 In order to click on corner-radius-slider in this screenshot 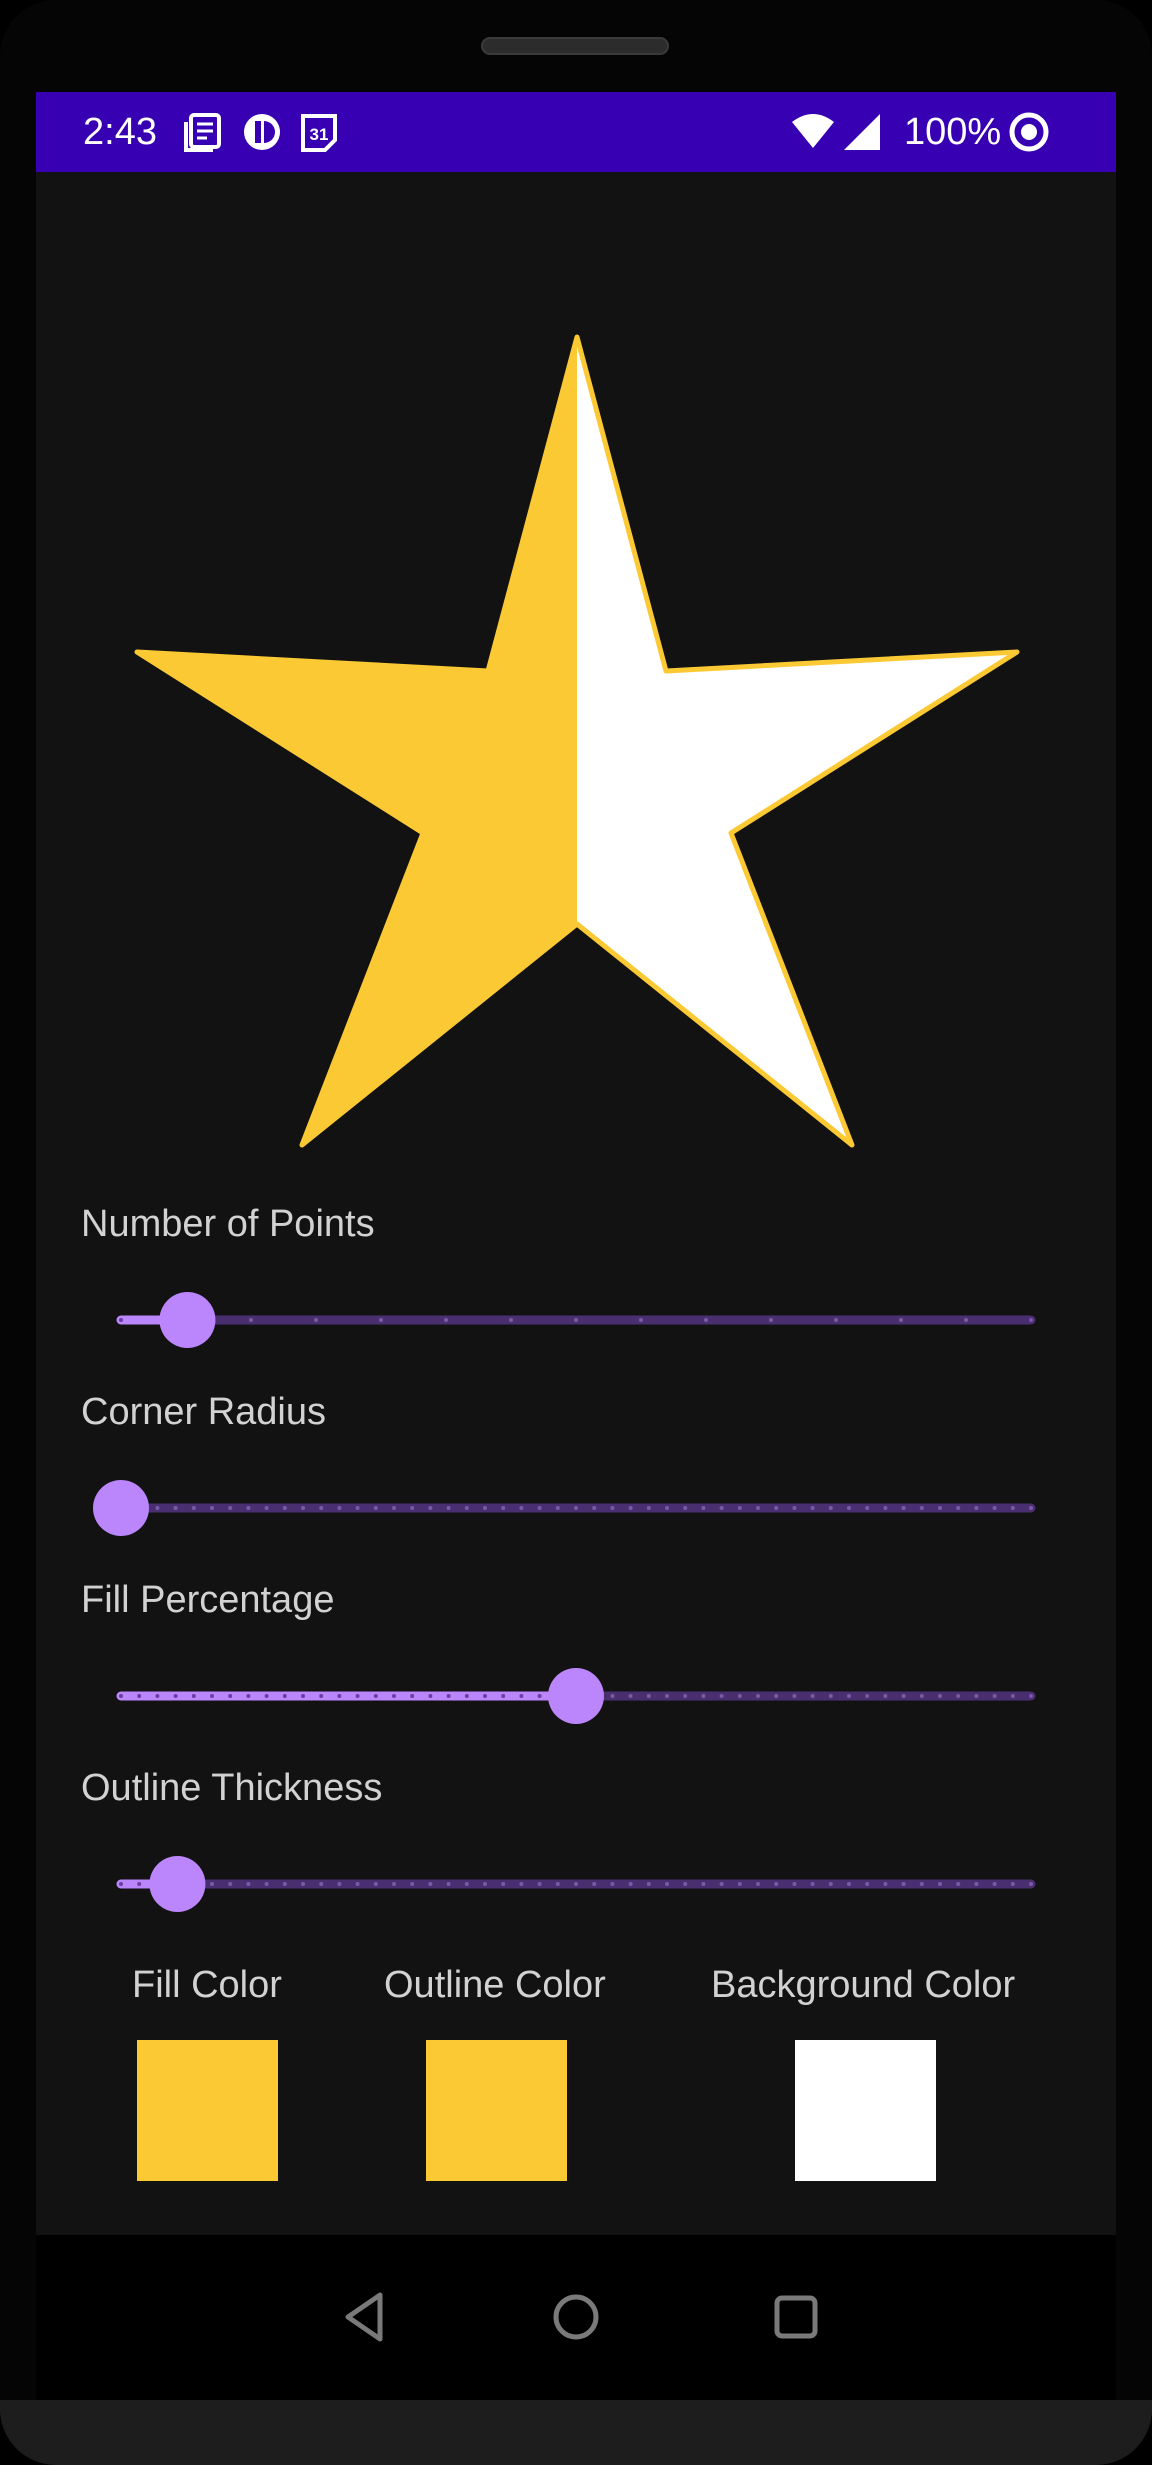, I will do `click(582, 1508)`.